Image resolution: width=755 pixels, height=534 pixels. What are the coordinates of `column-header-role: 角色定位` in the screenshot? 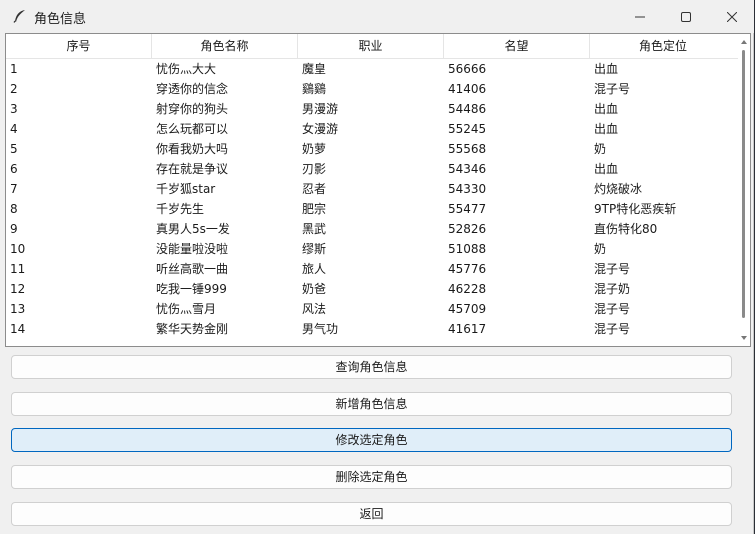 It's located at (663, 46).